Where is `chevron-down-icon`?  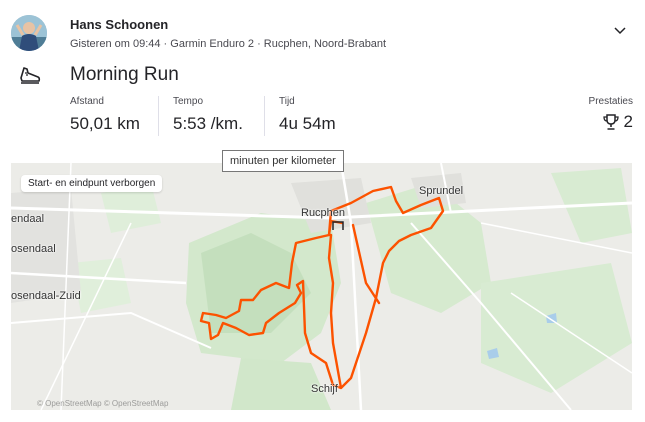 chevron-down-icon is located at coordinates (620, 31).